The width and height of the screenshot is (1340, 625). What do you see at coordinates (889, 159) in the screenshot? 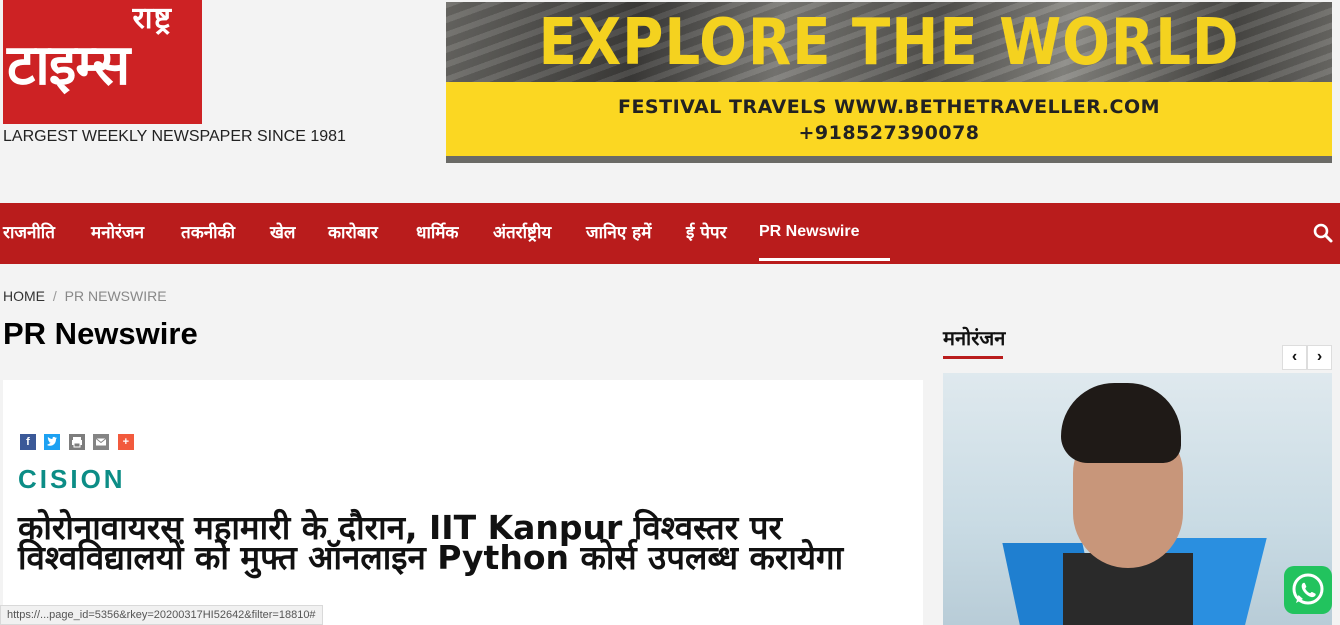
I see `banner-bottom-edge` at bounding box center [889, 159].